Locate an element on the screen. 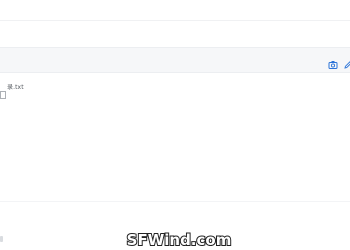 This screenshot has width=350, height=250. header-divider is located at coordinates (175, 20).